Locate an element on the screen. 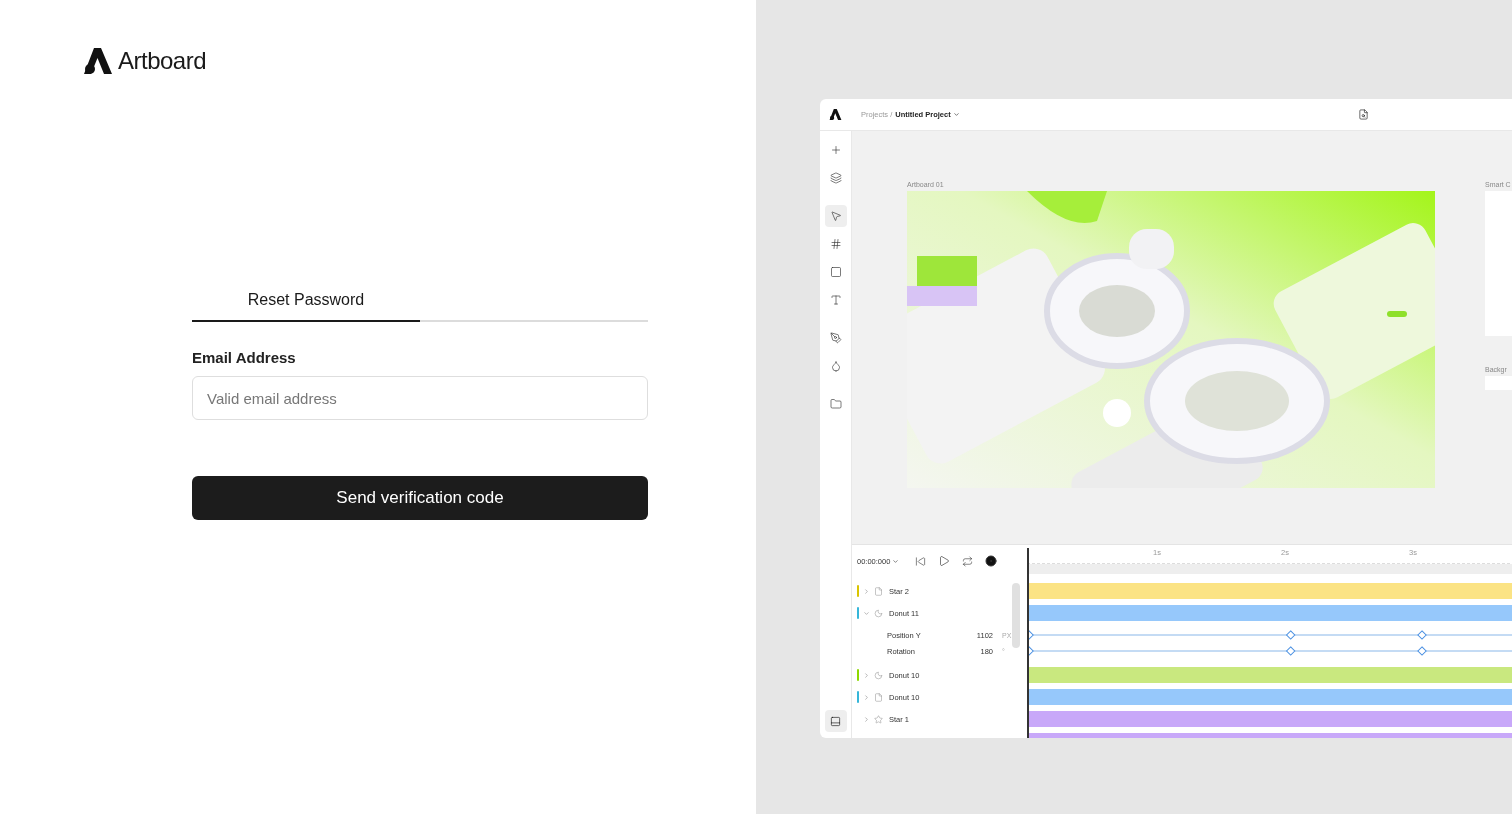 The height and width of the screenshot is (814, 1512). frame-icon is located at coordinates (835, 244).